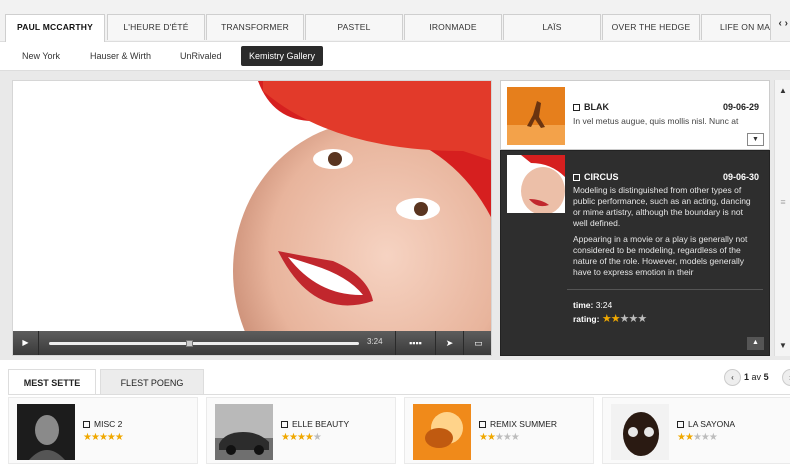 Image resolution: width=790 pixels, height=464 pixels. What do you see at coordinates (152, 382) in the screenshot?
I see `tab-flest-poeng: FLEST POENG` at bounding box center [152, 382].